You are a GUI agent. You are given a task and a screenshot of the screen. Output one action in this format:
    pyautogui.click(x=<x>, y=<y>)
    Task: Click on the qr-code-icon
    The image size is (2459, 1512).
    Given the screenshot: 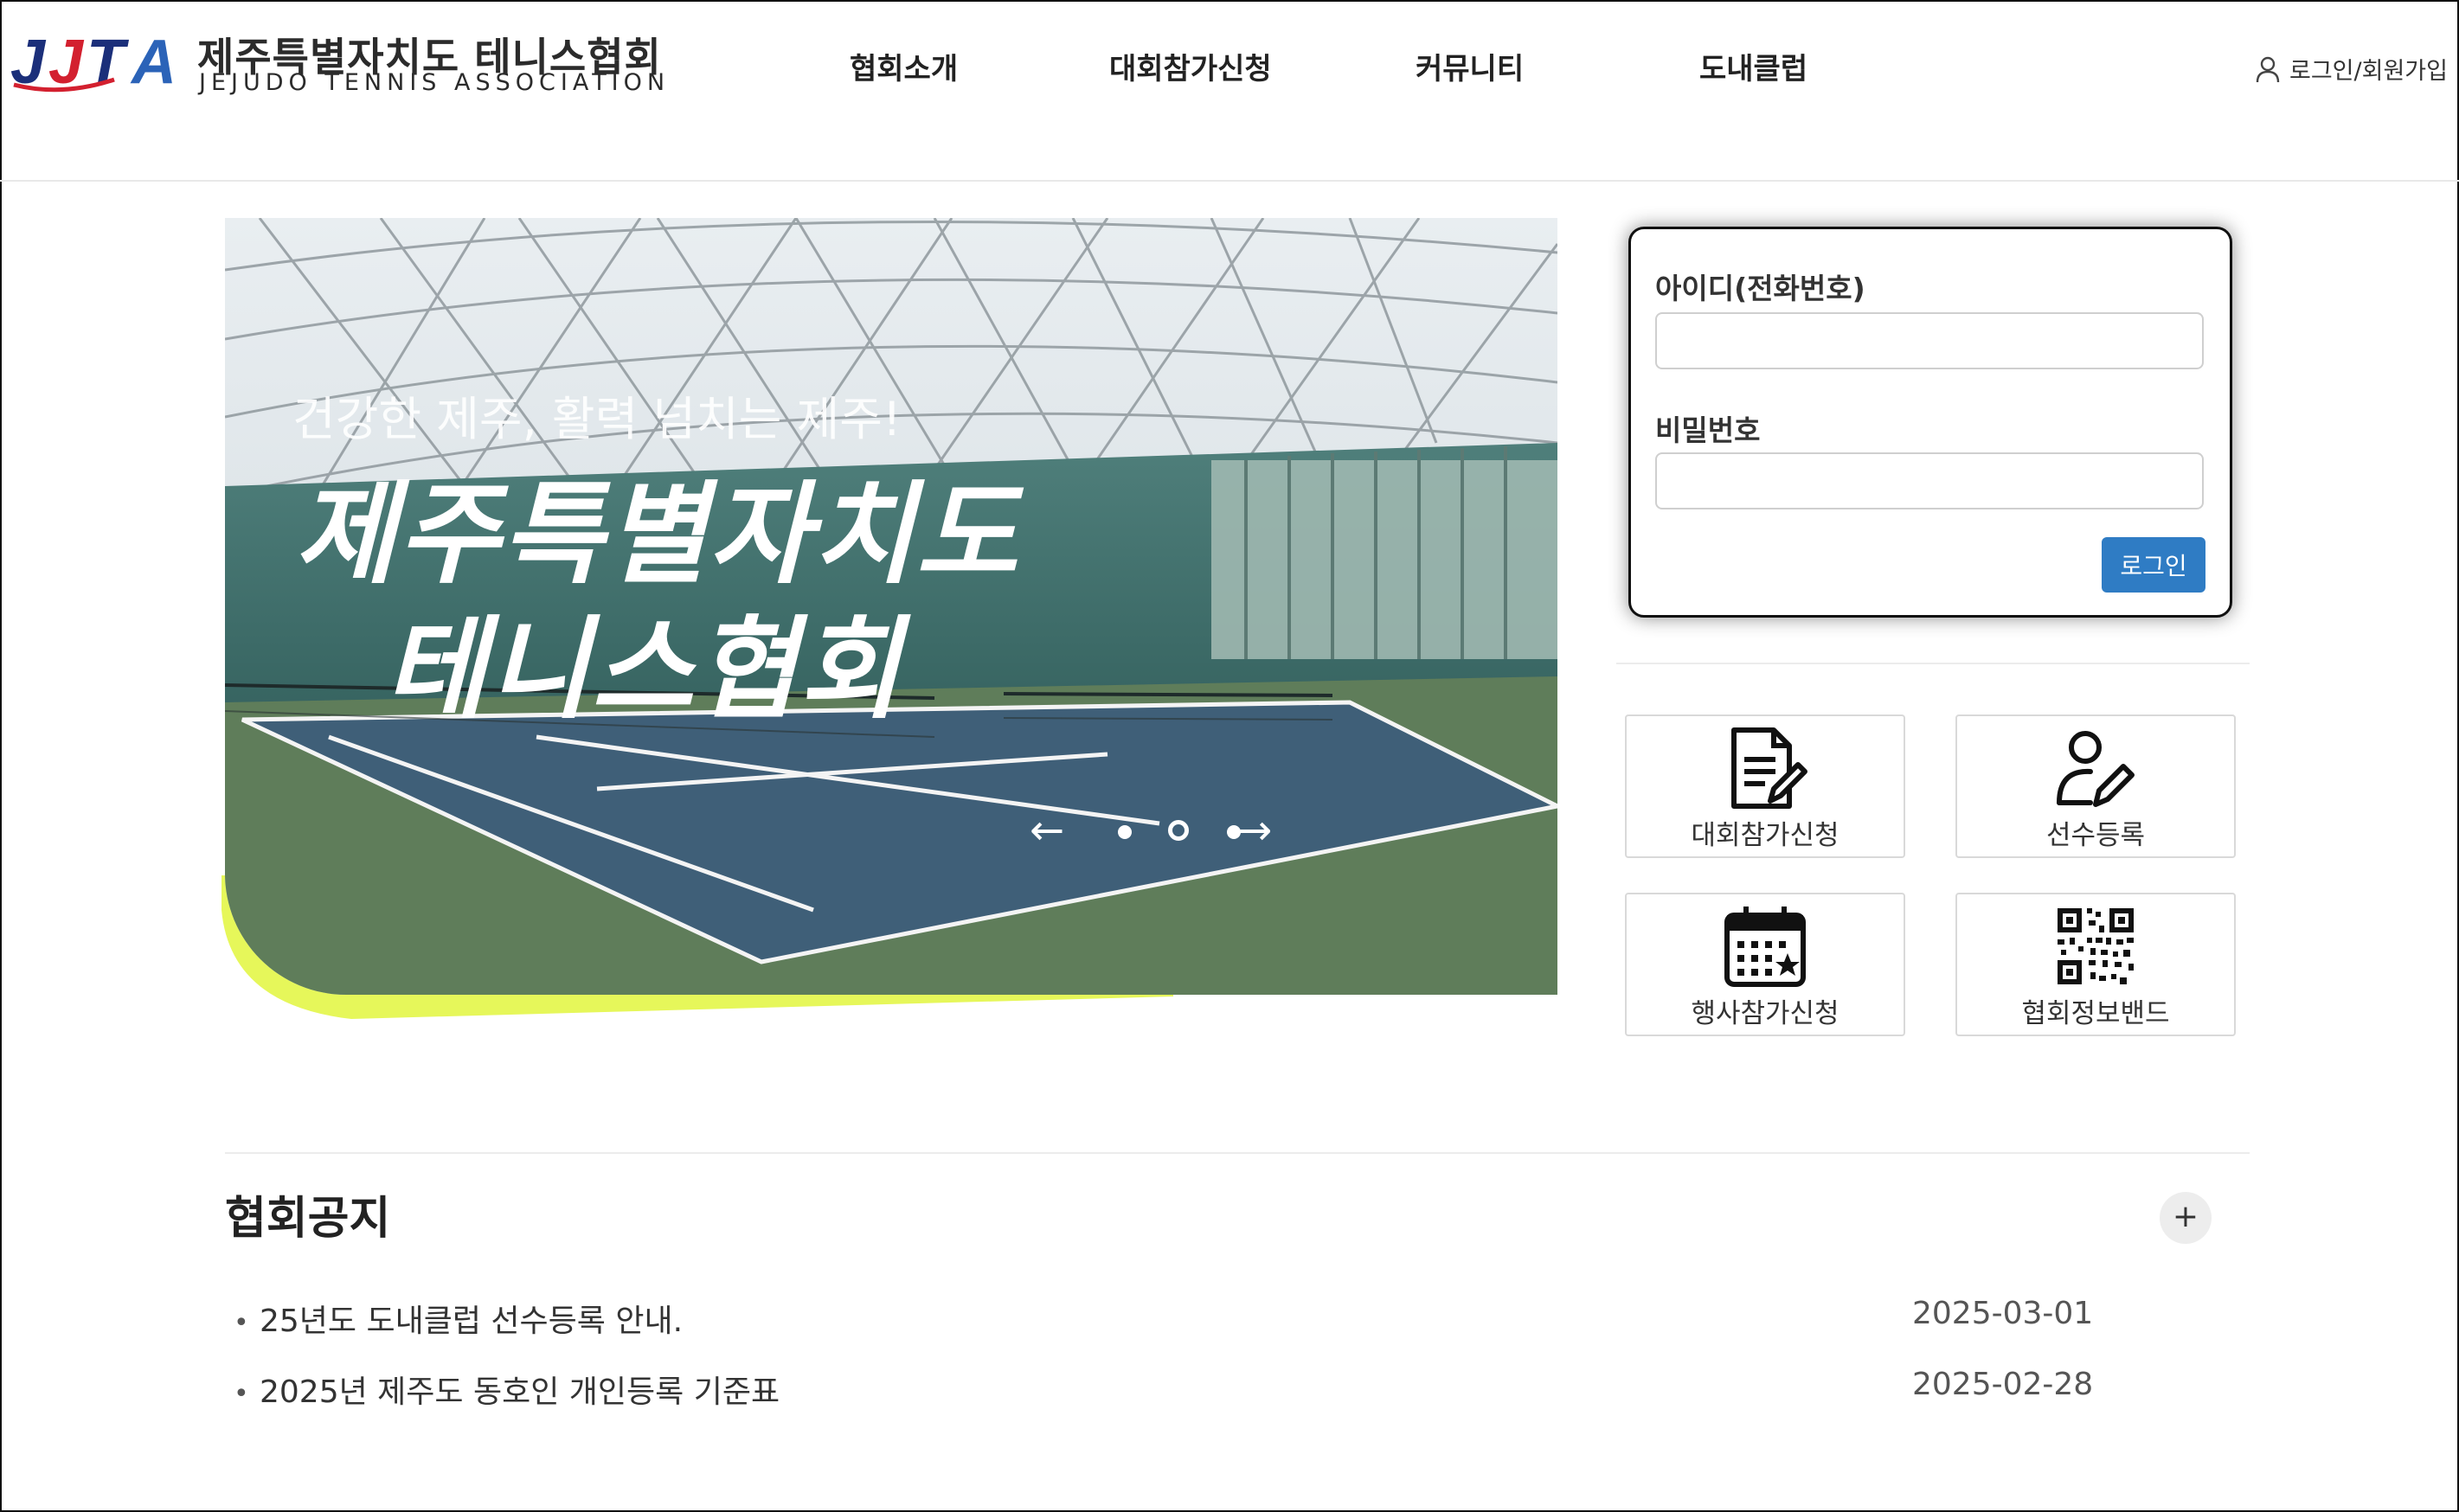 What is the action you would take?
    pyautogui.click(x=2096, y=946)
    